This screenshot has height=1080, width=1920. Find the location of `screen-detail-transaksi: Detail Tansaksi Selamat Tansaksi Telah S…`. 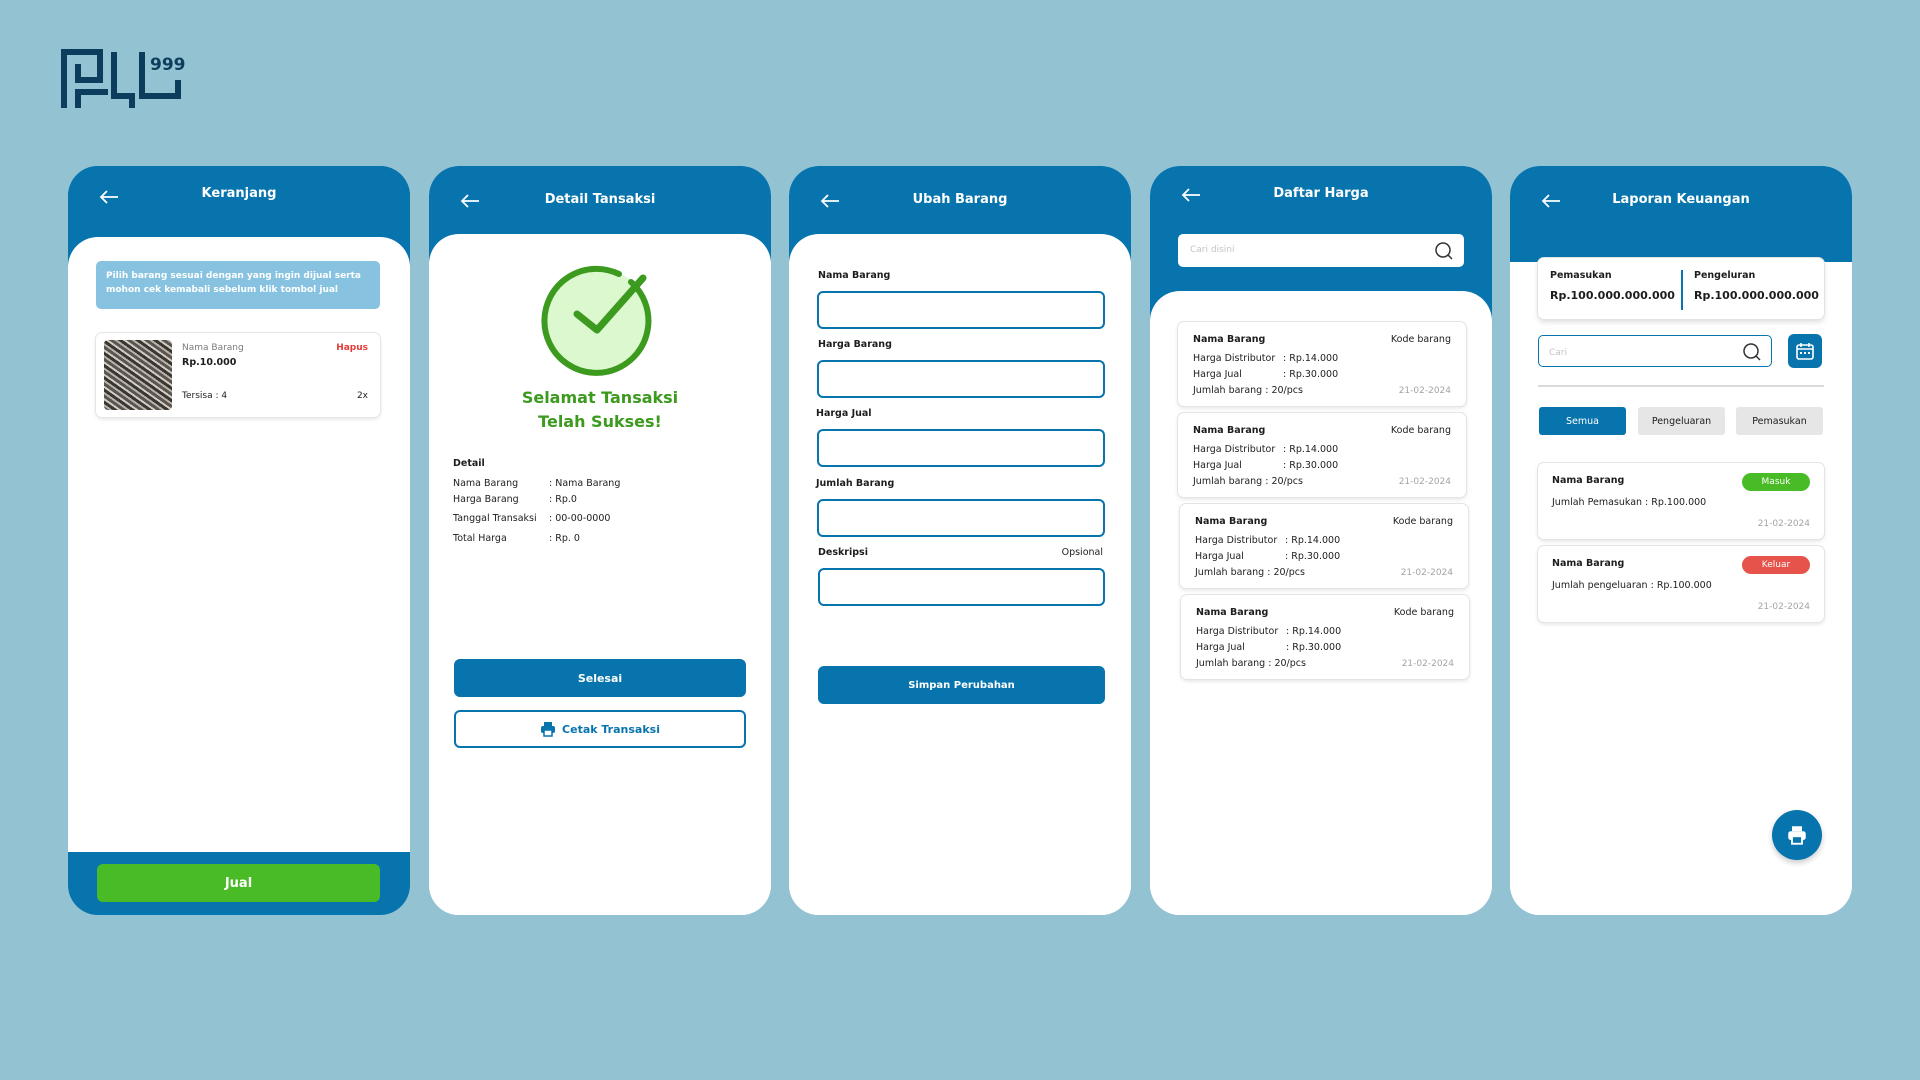

screen-detail-transaksi: Detail Tansaksi Selamat Tansaksi Telah S… is located at coordinates (600, 540).